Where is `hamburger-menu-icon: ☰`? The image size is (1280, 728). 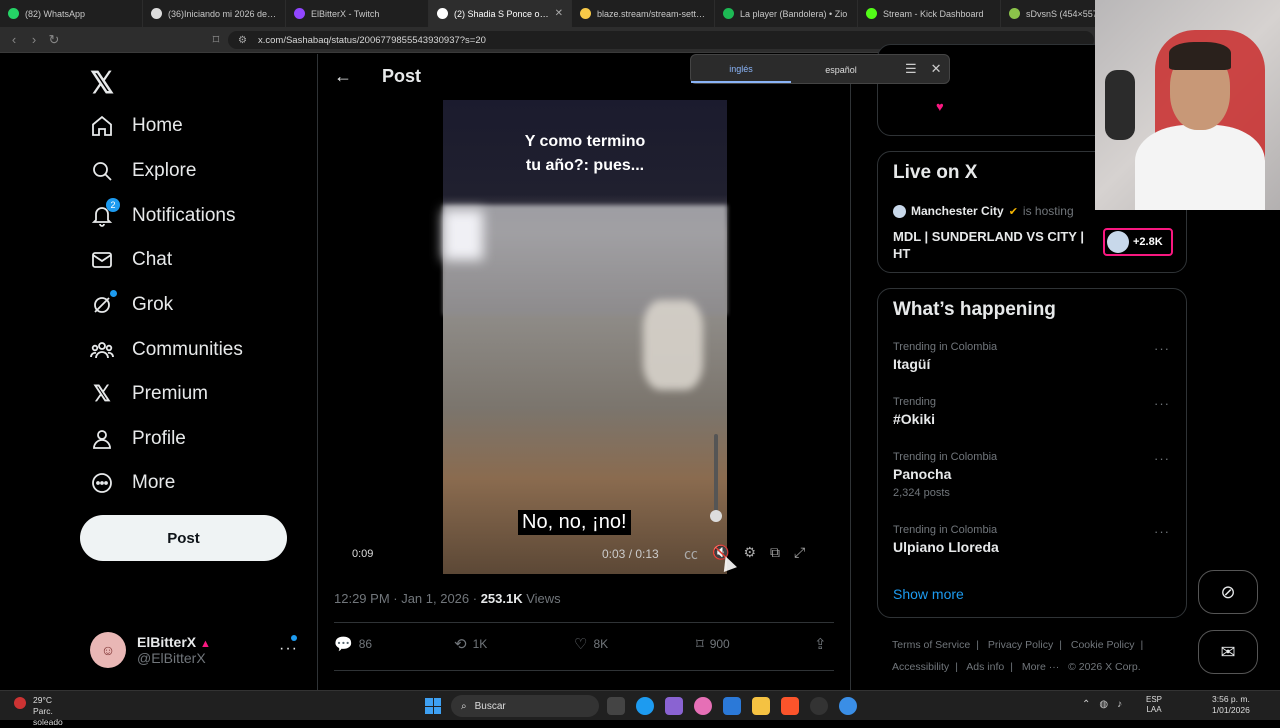
hamburger-menu-icon: ☰ is located at coordinates (911, 69).